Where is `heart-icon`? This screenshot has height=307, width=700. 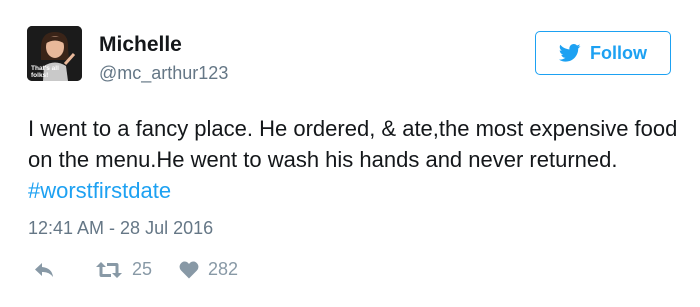
heart-icon is located at coordinates (189, 269).